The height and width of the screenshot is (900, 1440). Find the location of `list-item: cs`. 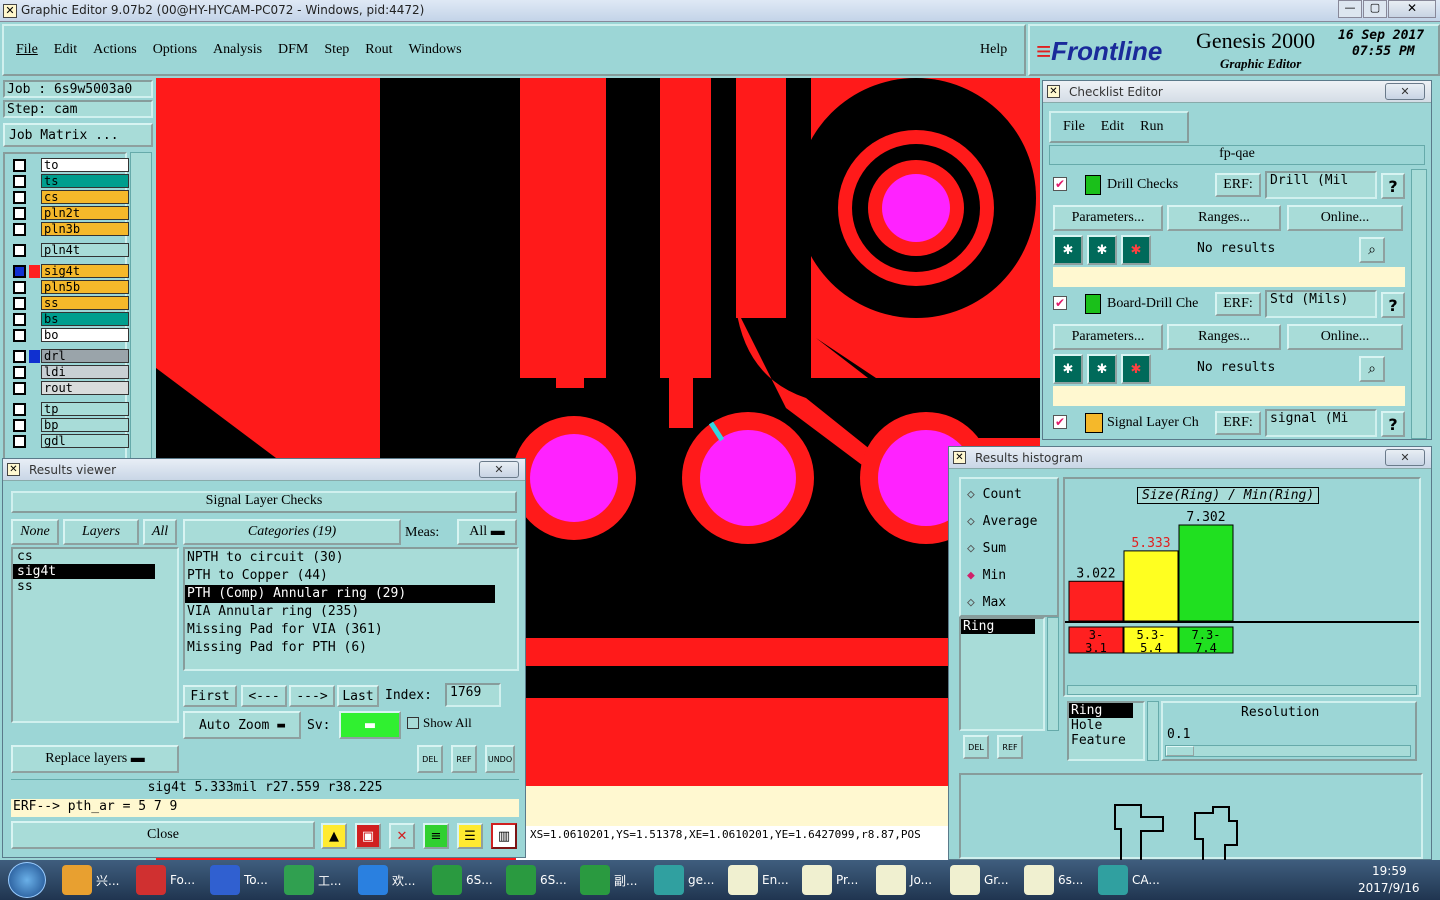

list-item: cs is located at coordinates (95, 556).